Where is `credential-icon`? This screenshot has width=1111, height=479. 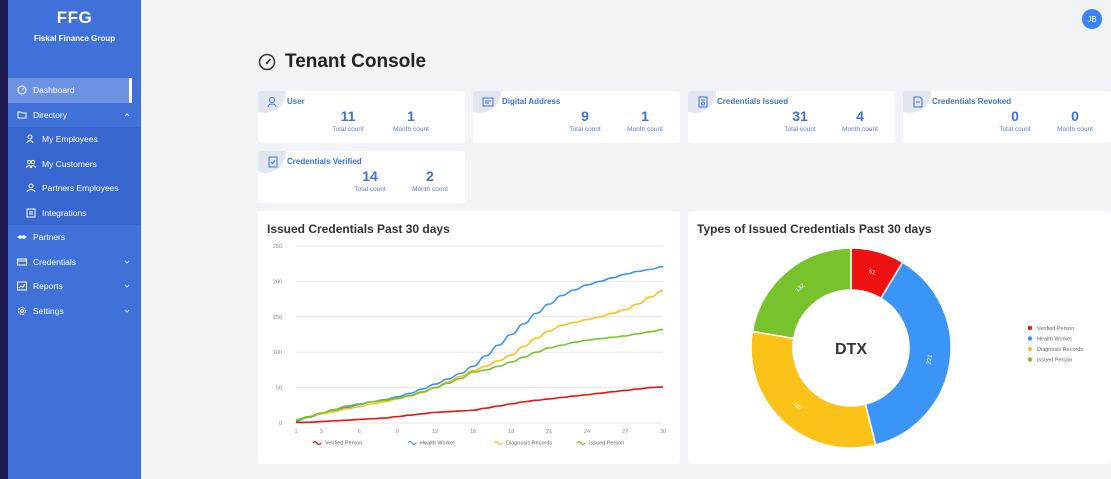
credential-icon is located at coordinates (703, 102).